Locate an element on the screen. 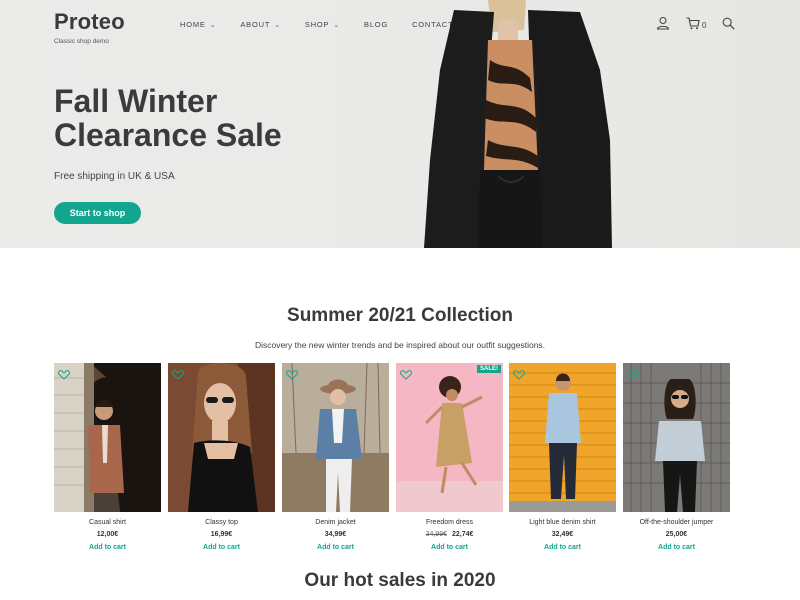 The height and width of the screenshot is (600, 800). product-price: 32,49€ is located at coordinates (562, 534).